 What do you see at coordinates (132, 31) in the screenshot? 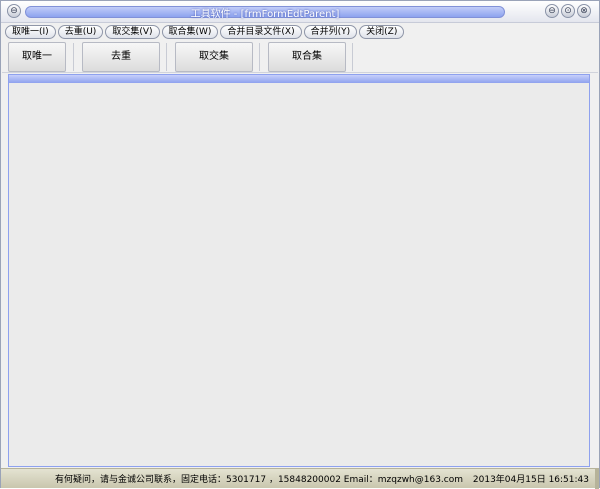
I see `menu-item-intersection: 取交集(V)` at bounding box center [132, 31].